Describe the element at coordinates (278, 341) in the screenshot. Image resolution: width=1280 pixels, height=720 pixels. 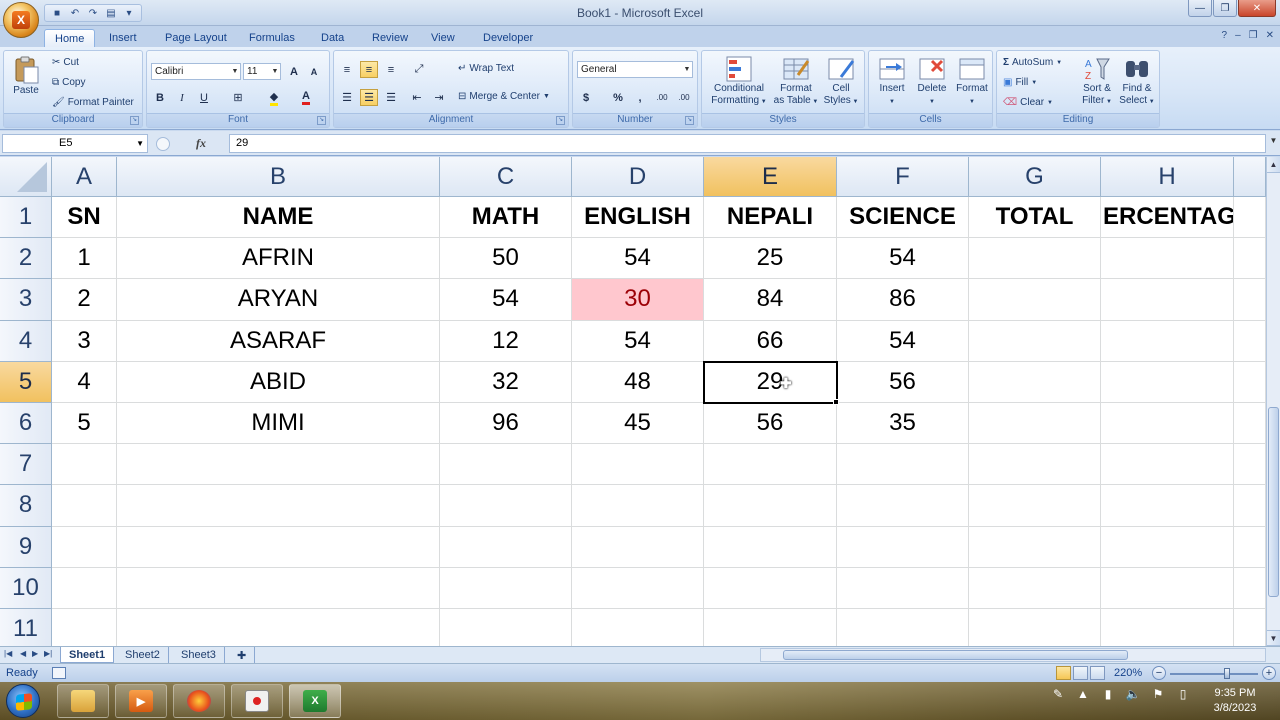
I see `cell-b4: ASARAF` at that location.